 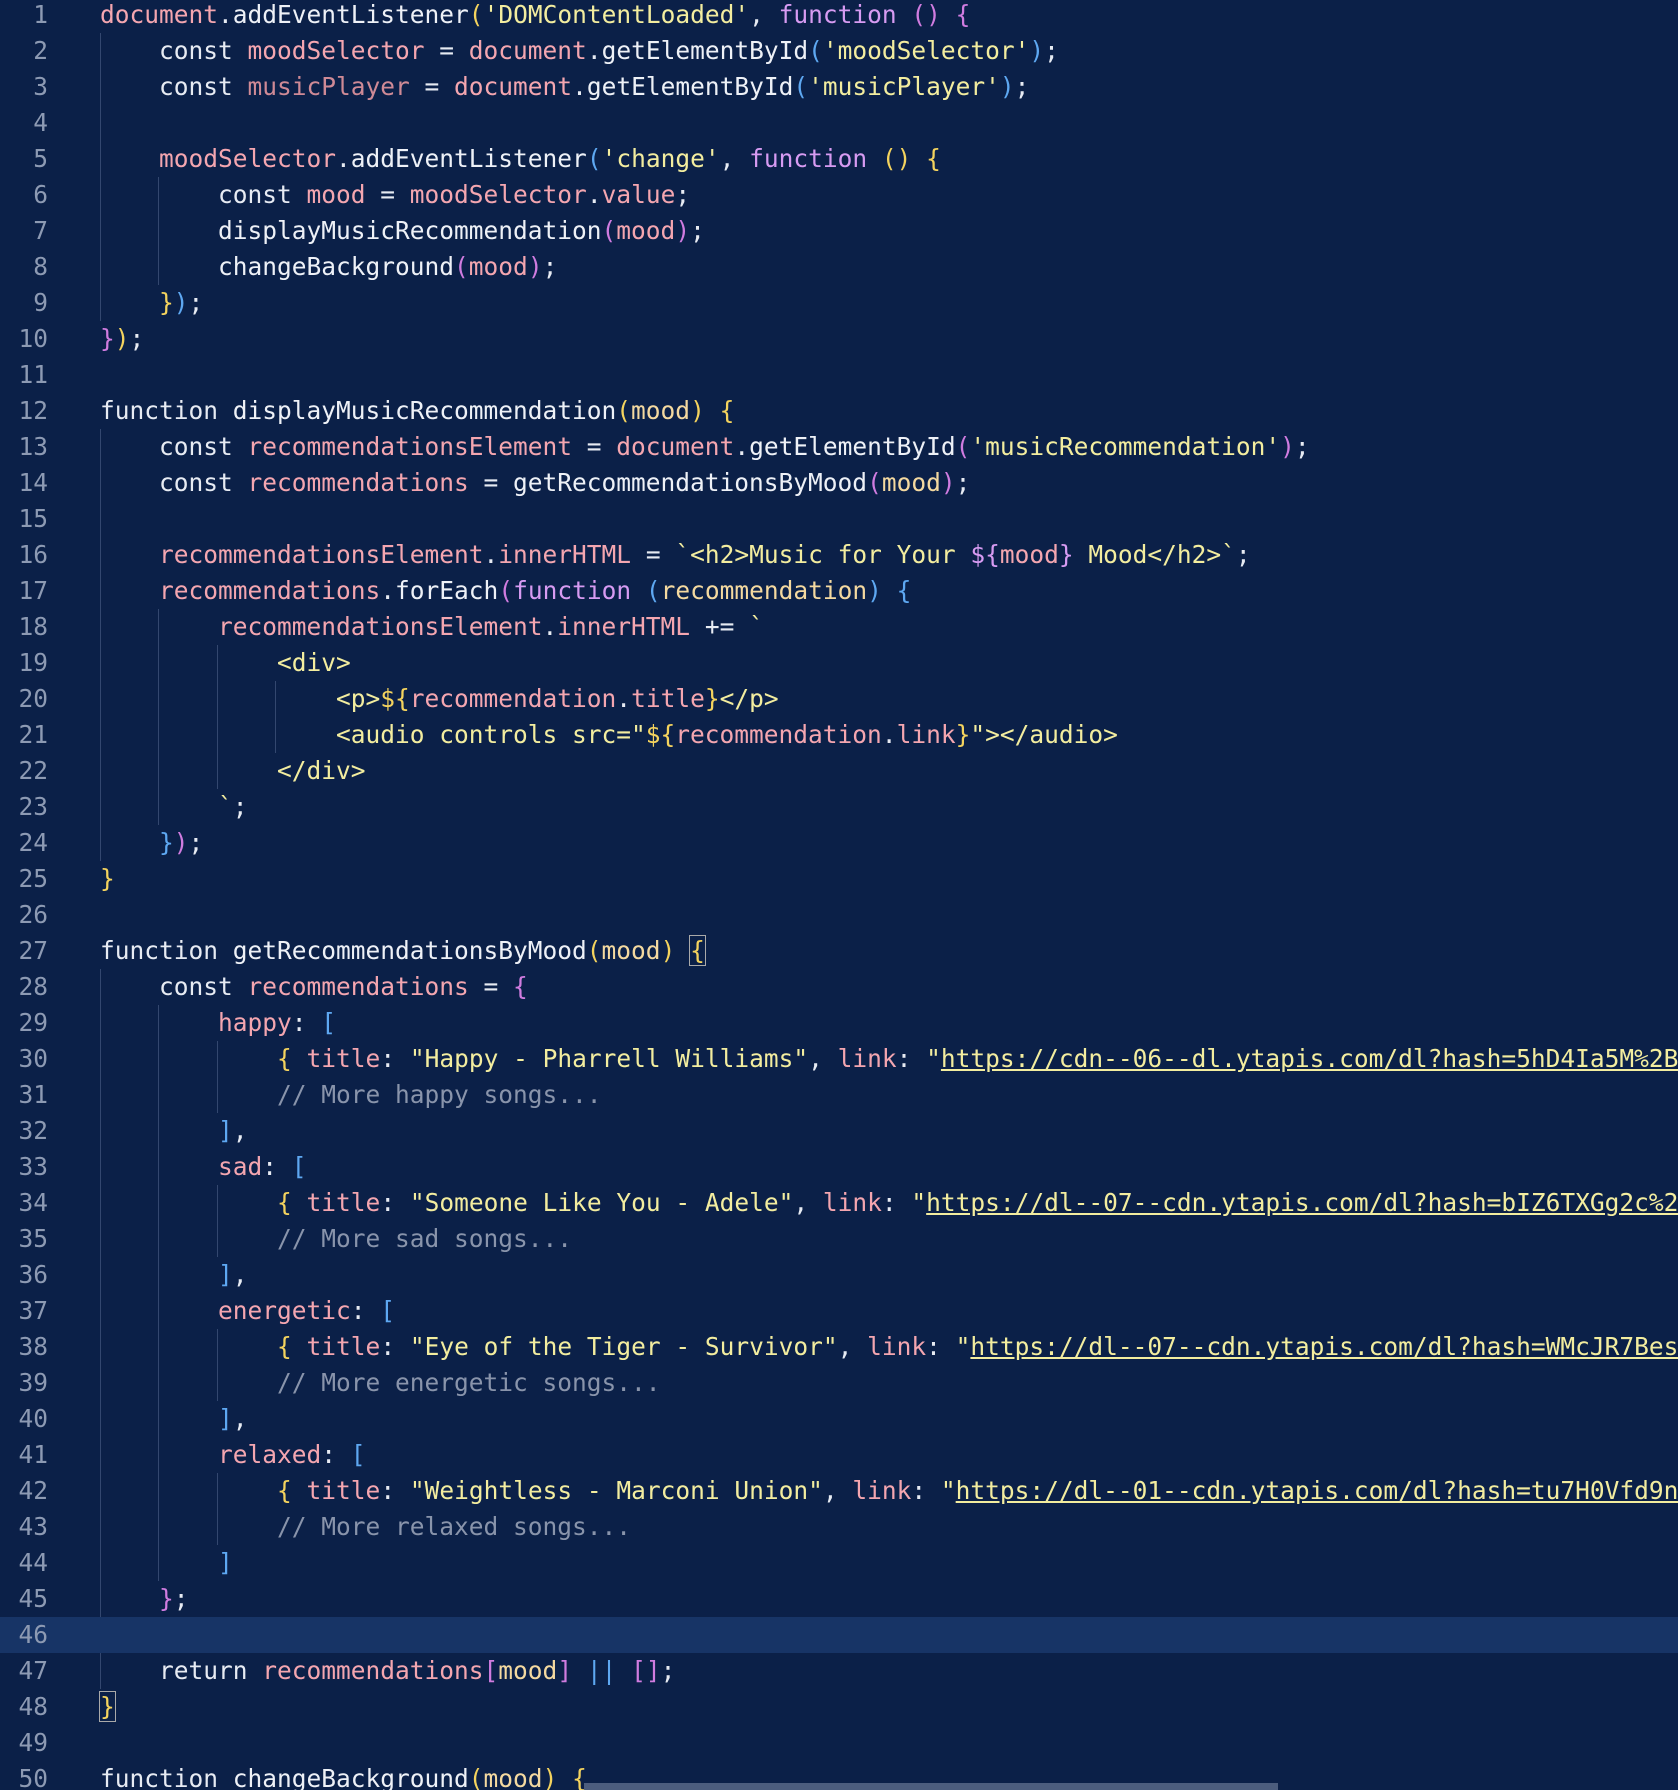 I want to click on code-line: 19 <div>, so click(x=839, y=663).